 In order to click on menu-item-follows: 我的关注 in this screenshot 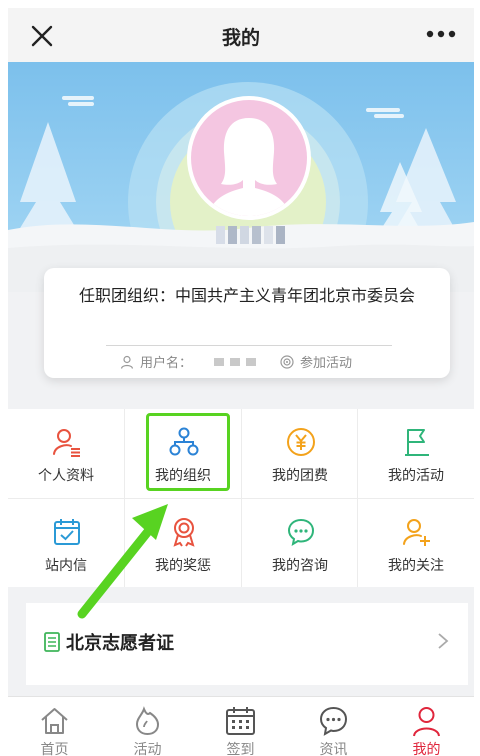, I will do `click(416, 543)`.